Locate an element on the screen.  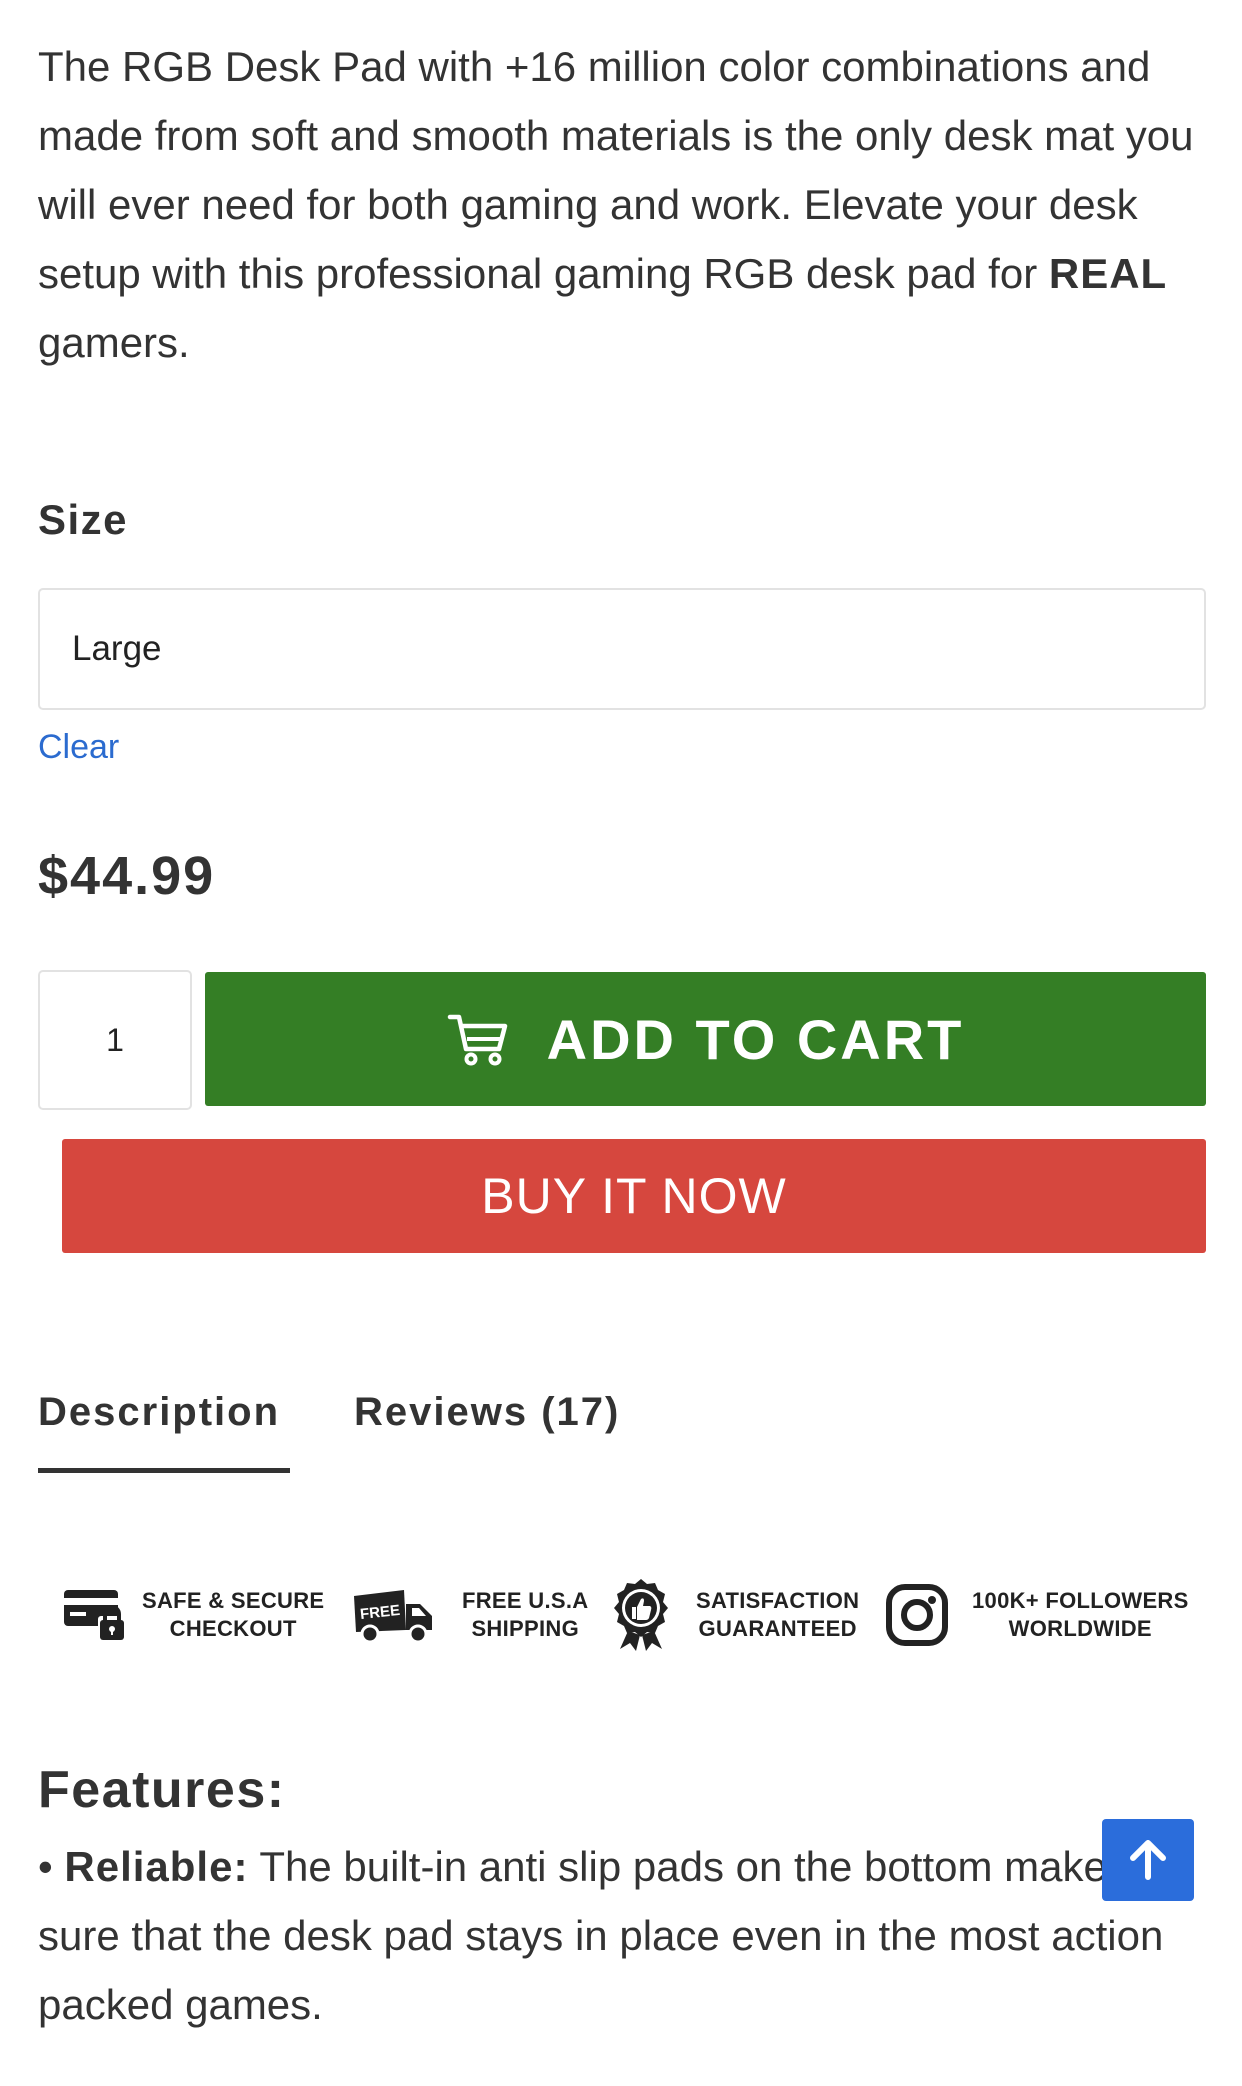
badge-satisfaction-text: SATISFACTION GUARANTEED is located at coordinates (777, 1615).